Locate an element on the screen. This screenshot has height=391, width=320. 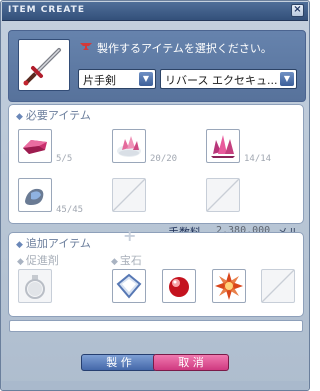
diamond-gem-icon is located at coordinates (129, 286).